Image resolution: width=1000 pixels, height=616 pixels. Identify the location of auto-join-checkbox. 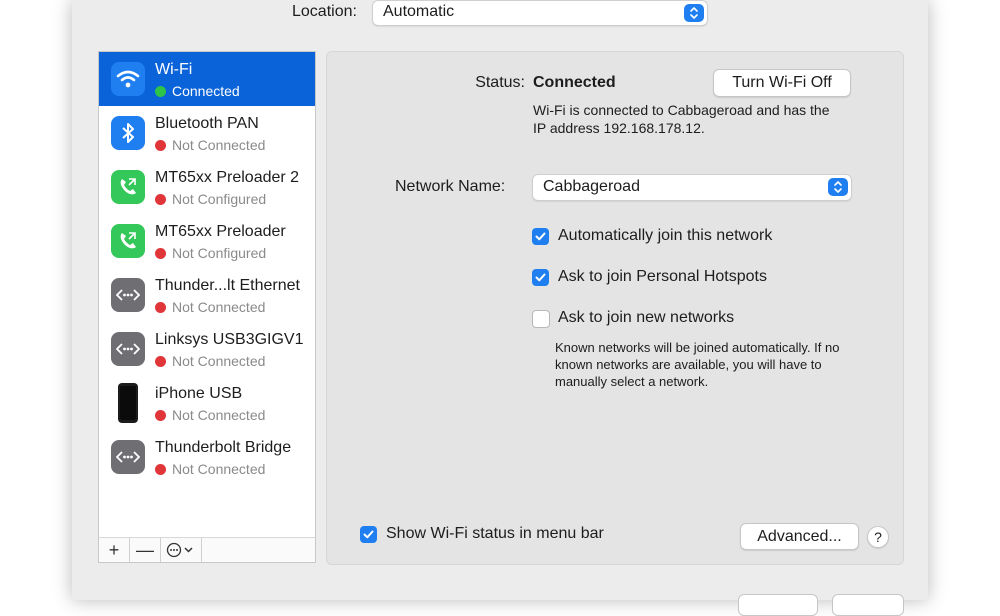
(540, 236).